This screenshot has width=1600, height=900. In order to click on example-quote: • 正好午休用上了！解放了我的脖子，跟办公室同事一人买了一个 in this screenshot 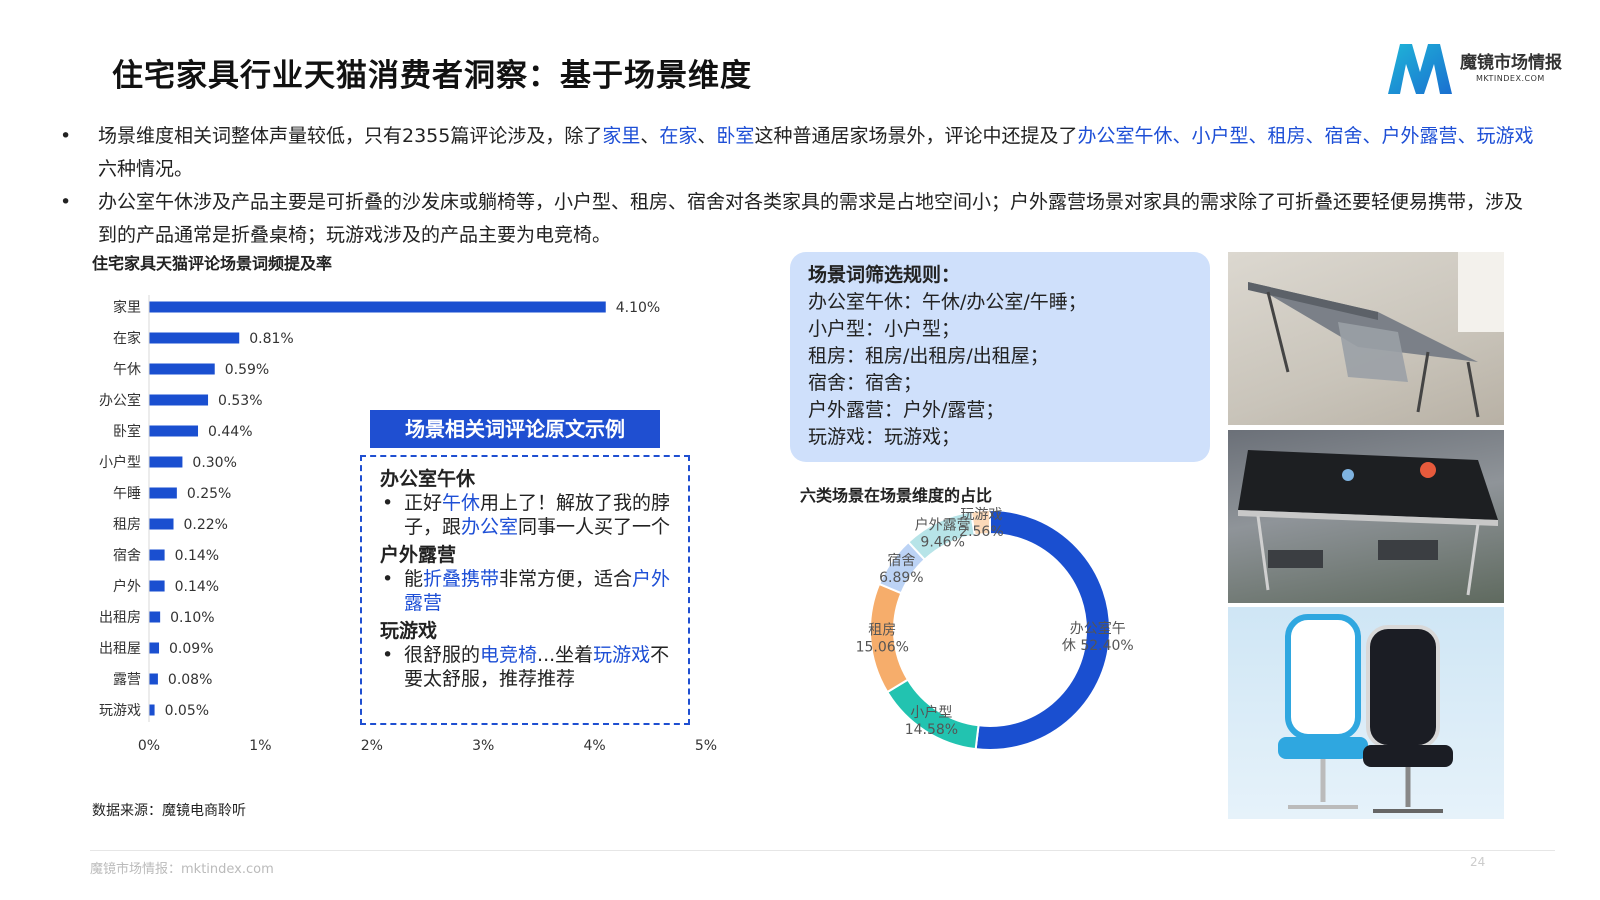, I will do `click(529, 515)`.